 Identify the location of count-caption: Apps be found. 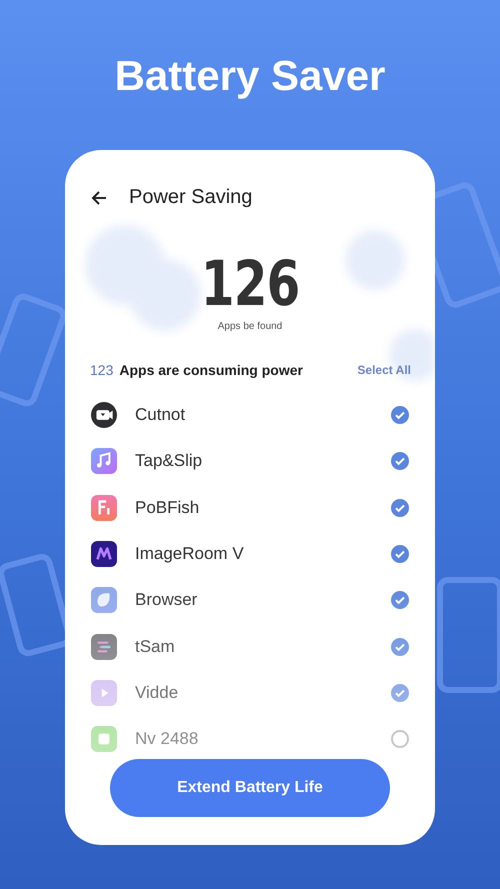
(250, 326).